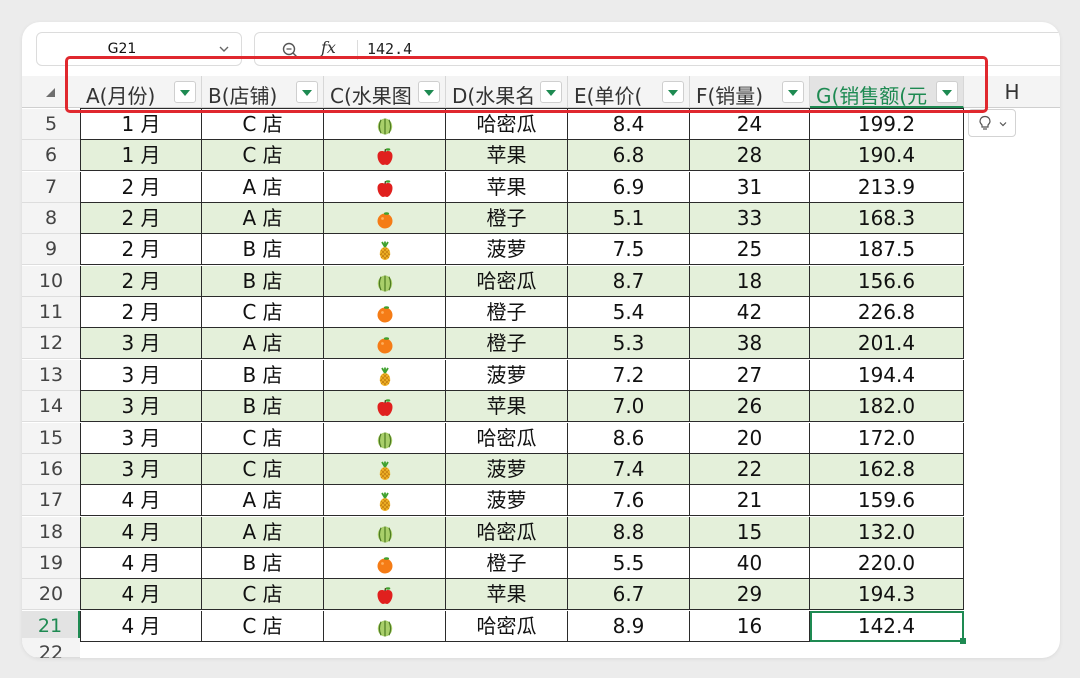  Describe the element at coordinates (750, 249) in the screenshot. I see `cell-quantity: 25` at that location.